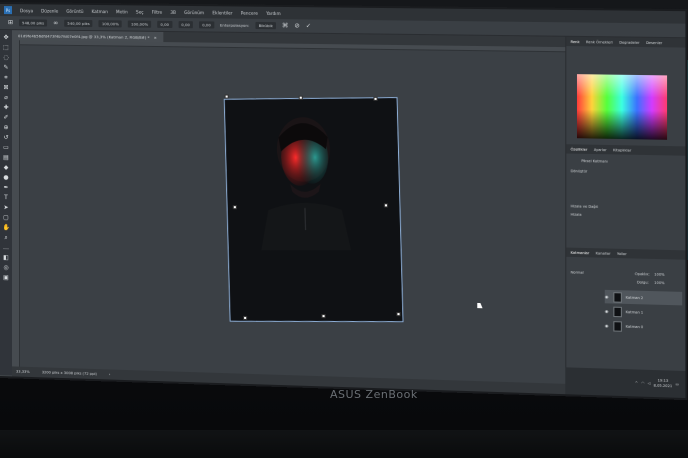  Describe the element at coordinates (74, 10) in the screenshot. I see `menu-item-goruntu: Görüntü` at that location.